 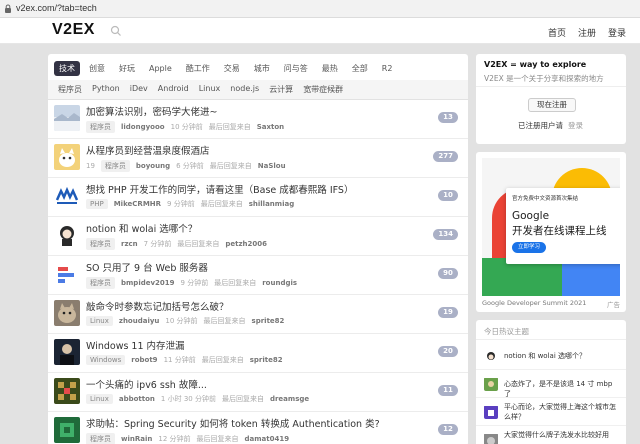 What do you see at coordinates (323, 89) in the screenshot?
I see `subtab-broadband: 宽带症候群` at bounding box center [323, 89].